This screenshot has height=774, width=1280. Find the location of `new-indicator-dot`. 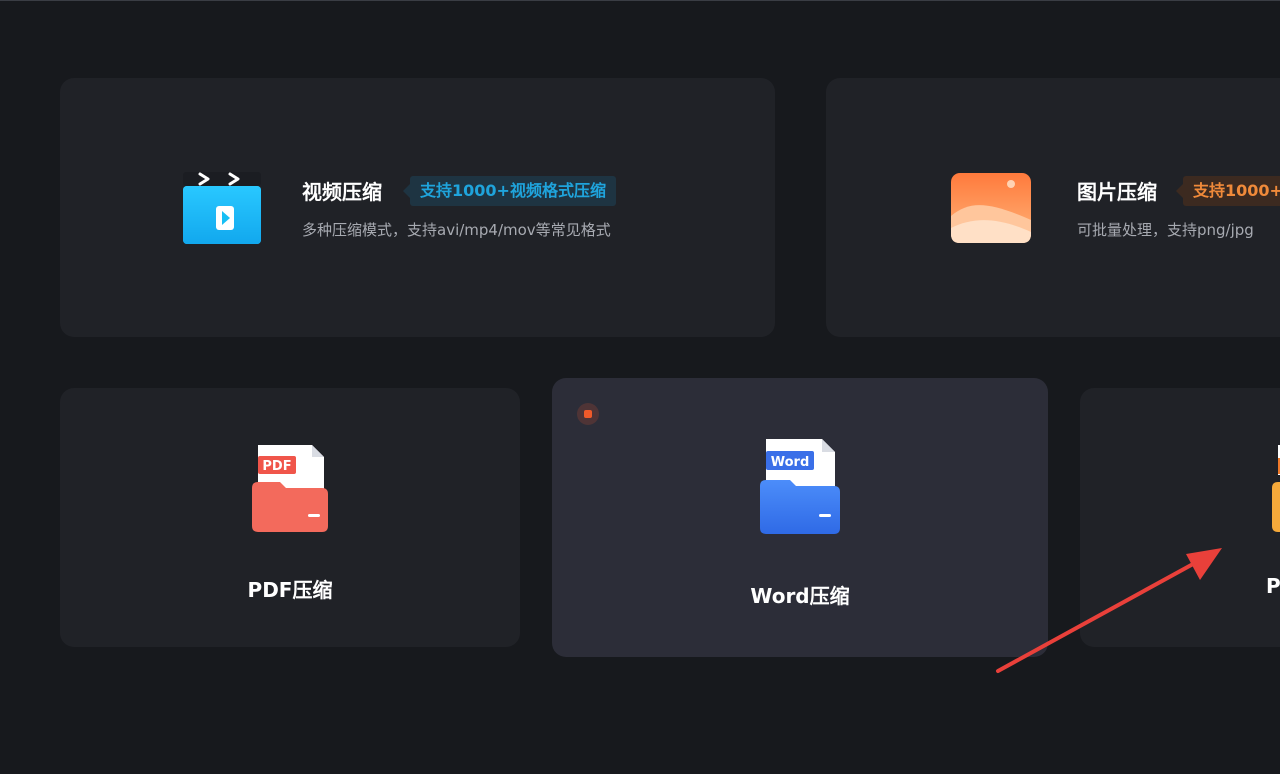

new-indicator-dot is located at coordinates (588, 414).